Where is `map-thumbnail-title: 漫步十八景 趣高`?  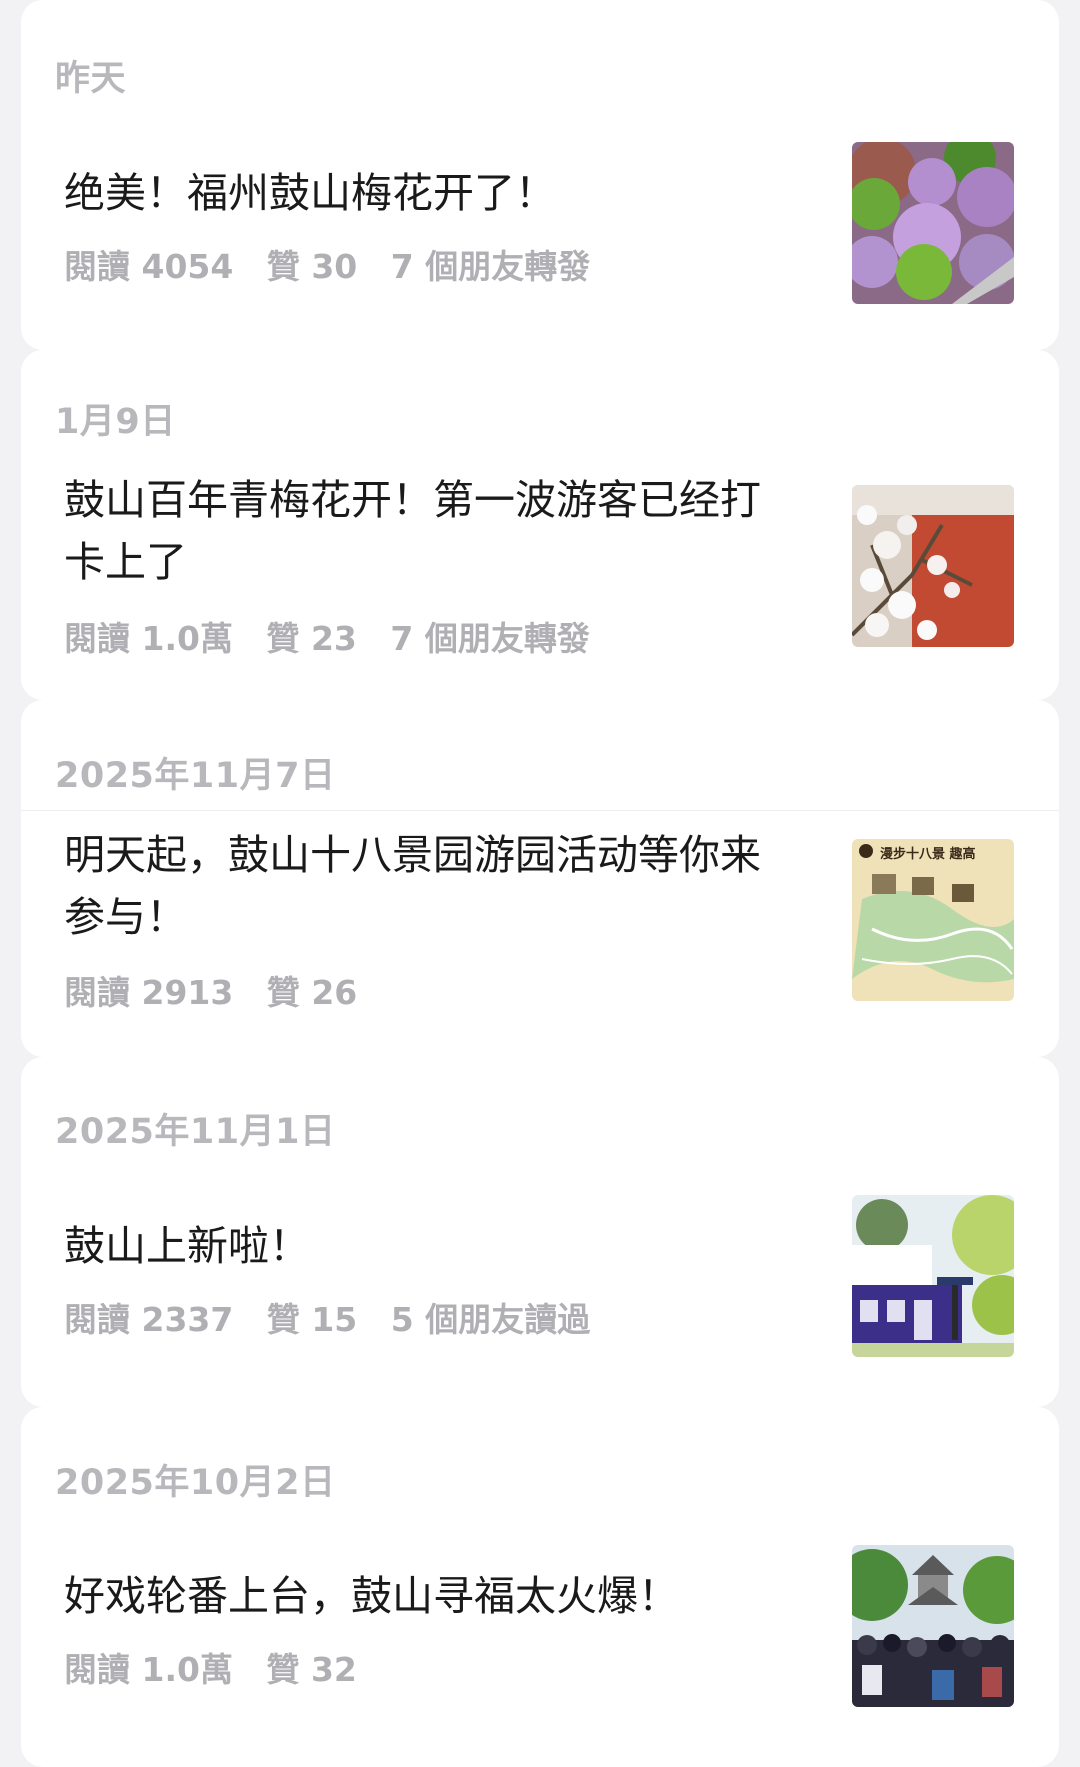
map-thumbnail-title: 漫步十八景 趣高 is located at coordinates (928, 854).